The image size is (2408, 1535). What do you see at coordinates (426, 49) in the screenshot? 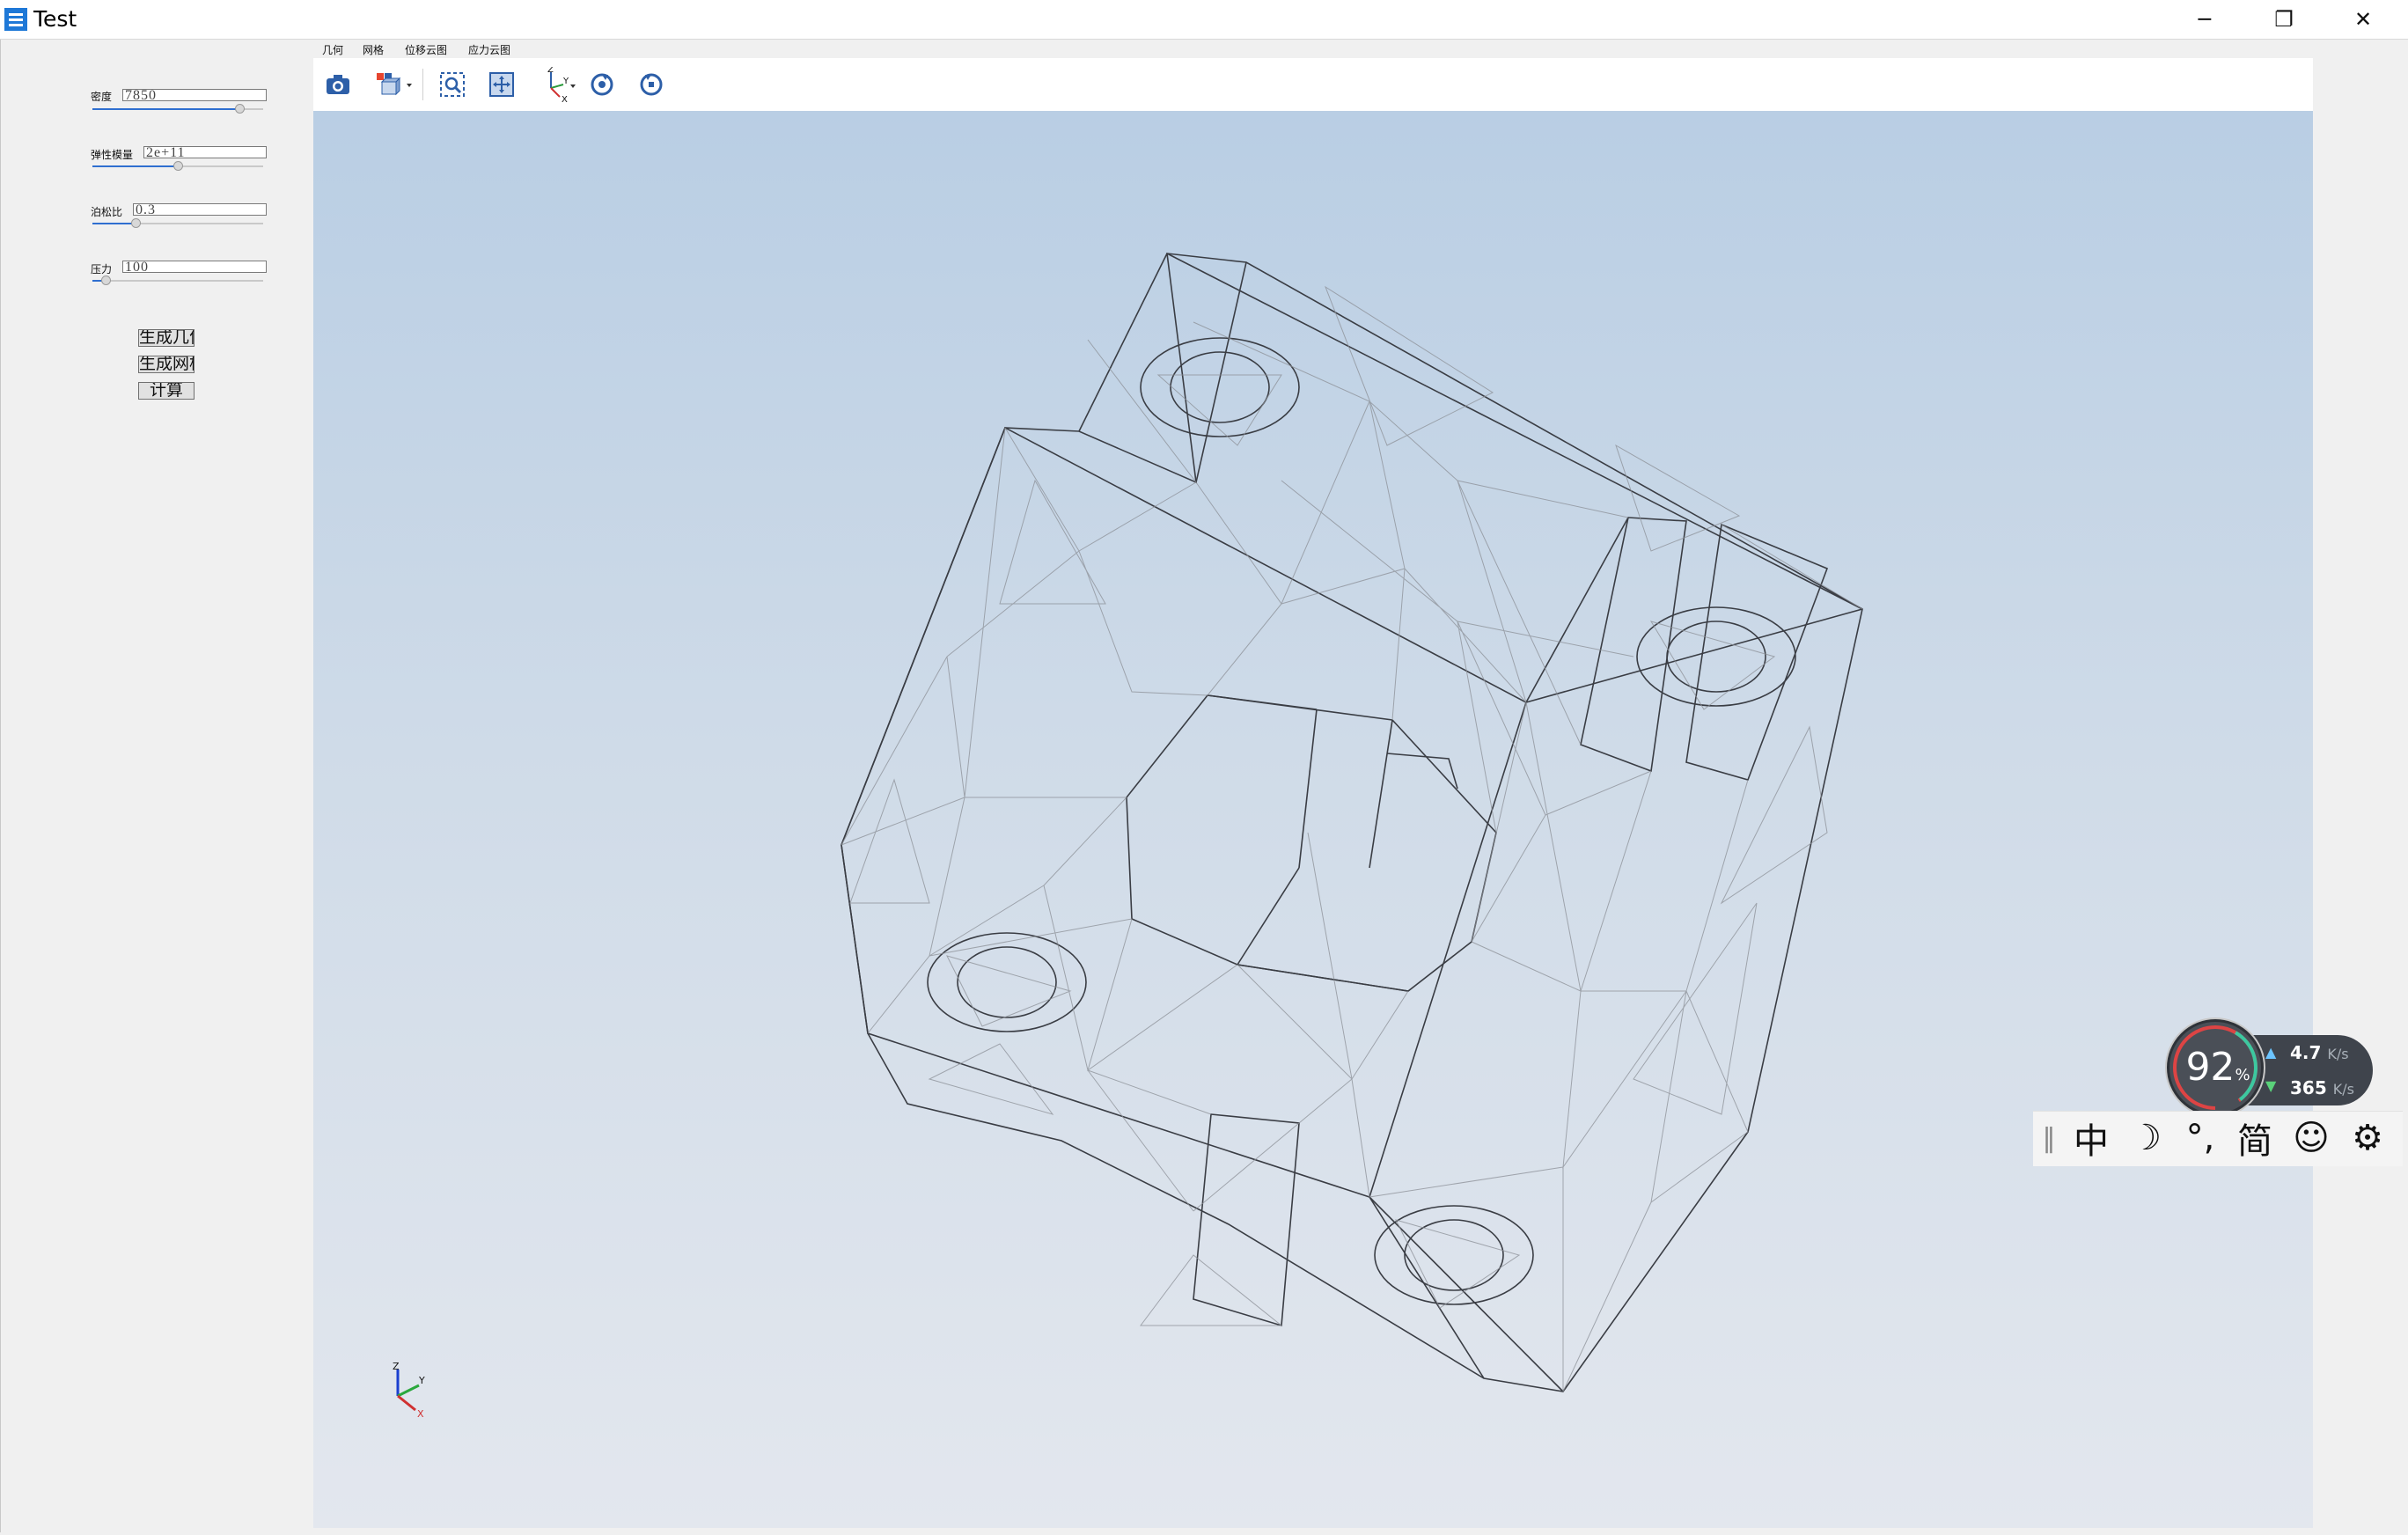
I see `tab-displacement: 位移云图` at bounding box center [426, 49].